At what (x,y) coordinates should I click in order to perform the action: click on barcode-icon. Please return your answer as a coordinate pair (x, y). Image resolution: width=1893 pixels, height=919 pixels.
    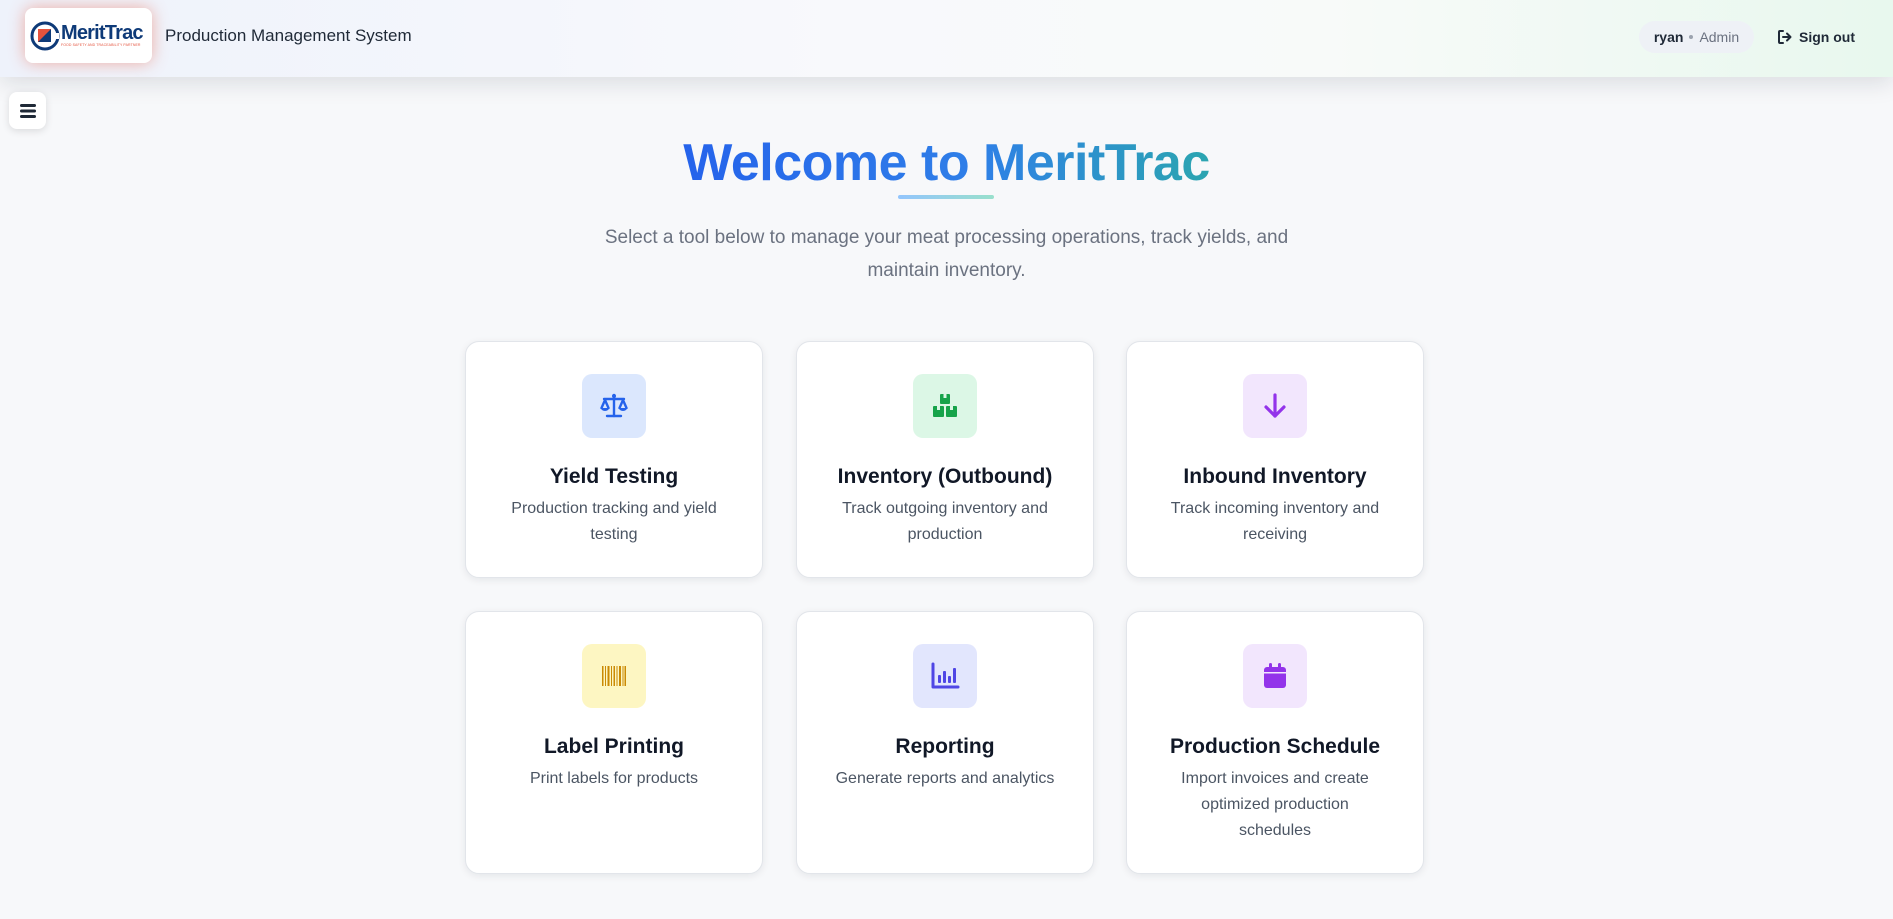
    Looking at the image, I should click on (614, 676).